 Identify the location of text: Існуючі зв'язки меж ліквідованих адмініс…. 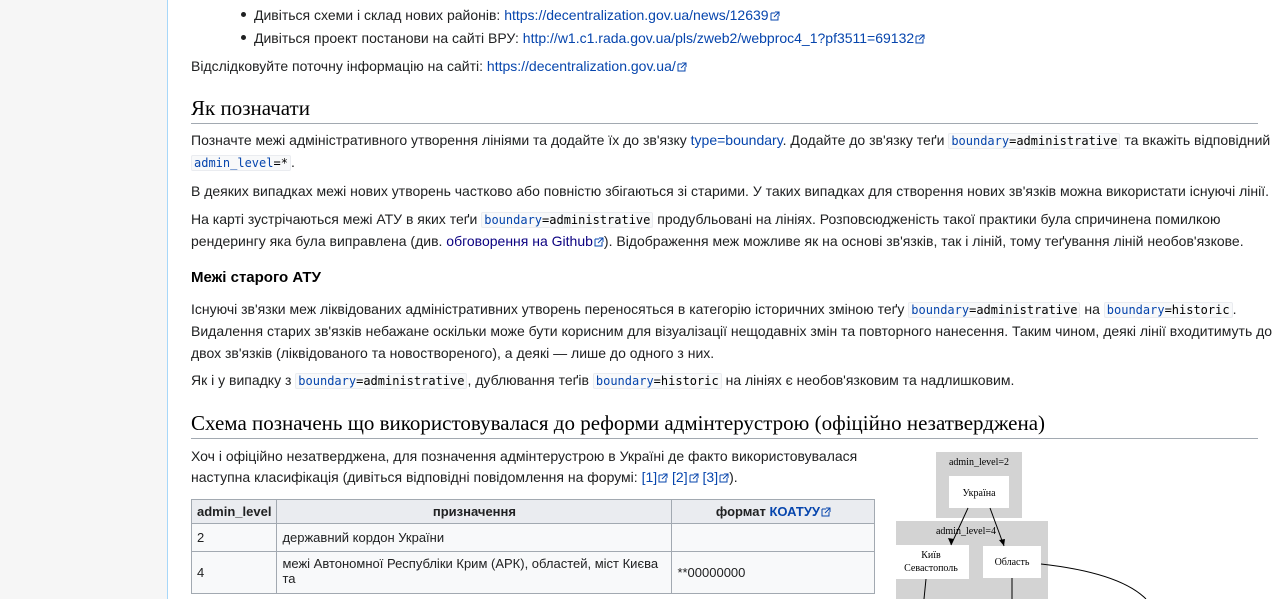
(550, 309).